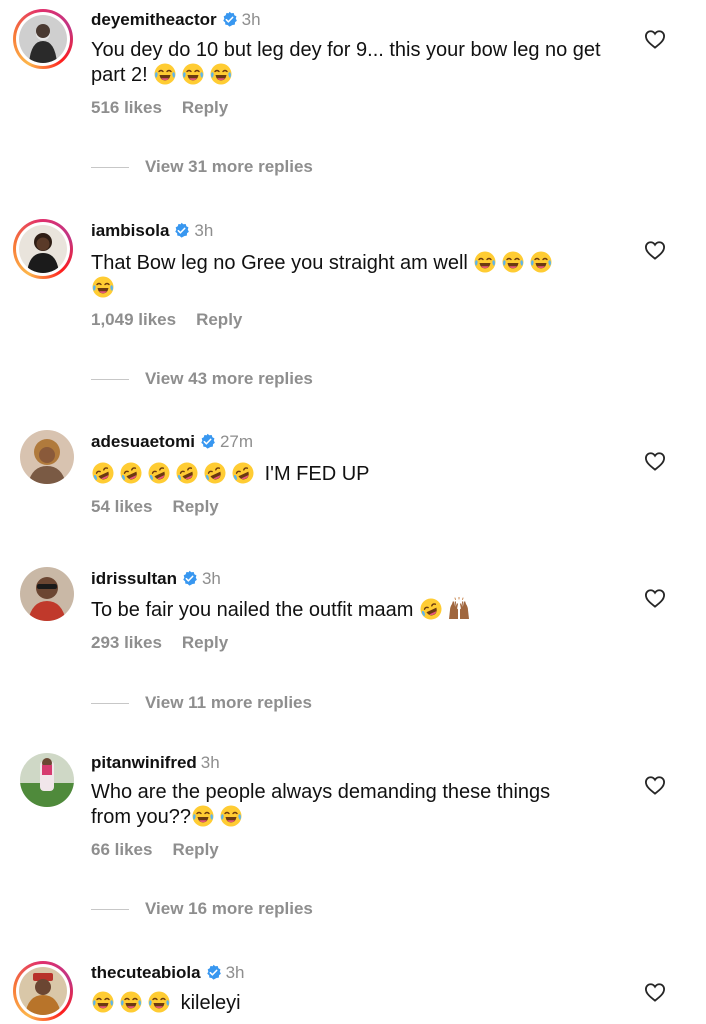 This screenshot has width=706, height=1024. I want to click on comment-text: To be fair you nailed the outfit maam, so click(351, 609).